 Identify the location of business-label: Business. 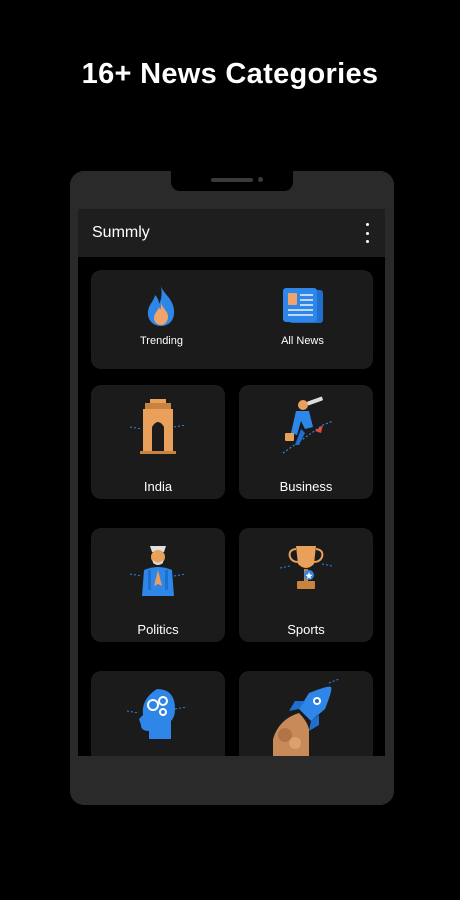
(306, 486).